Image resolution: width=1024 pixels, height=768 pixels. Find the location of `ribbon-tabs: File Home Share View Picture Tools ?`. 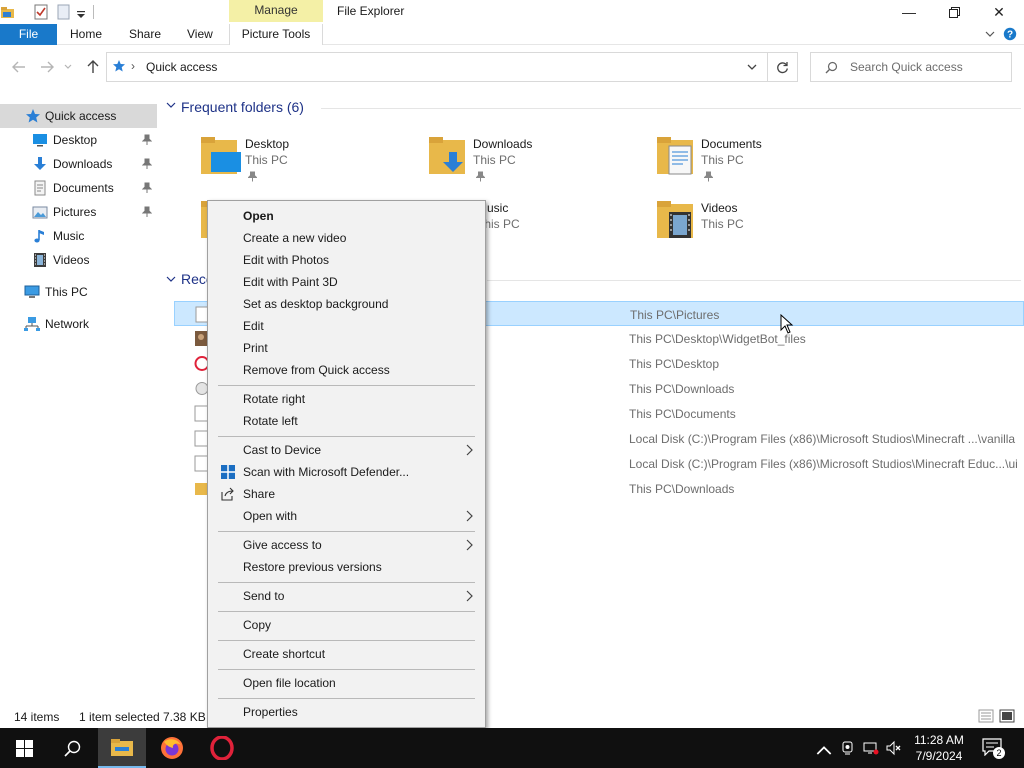

ribbon-tabs: File Home Share View Picture Tools ? is located at coordinates (512, 34).